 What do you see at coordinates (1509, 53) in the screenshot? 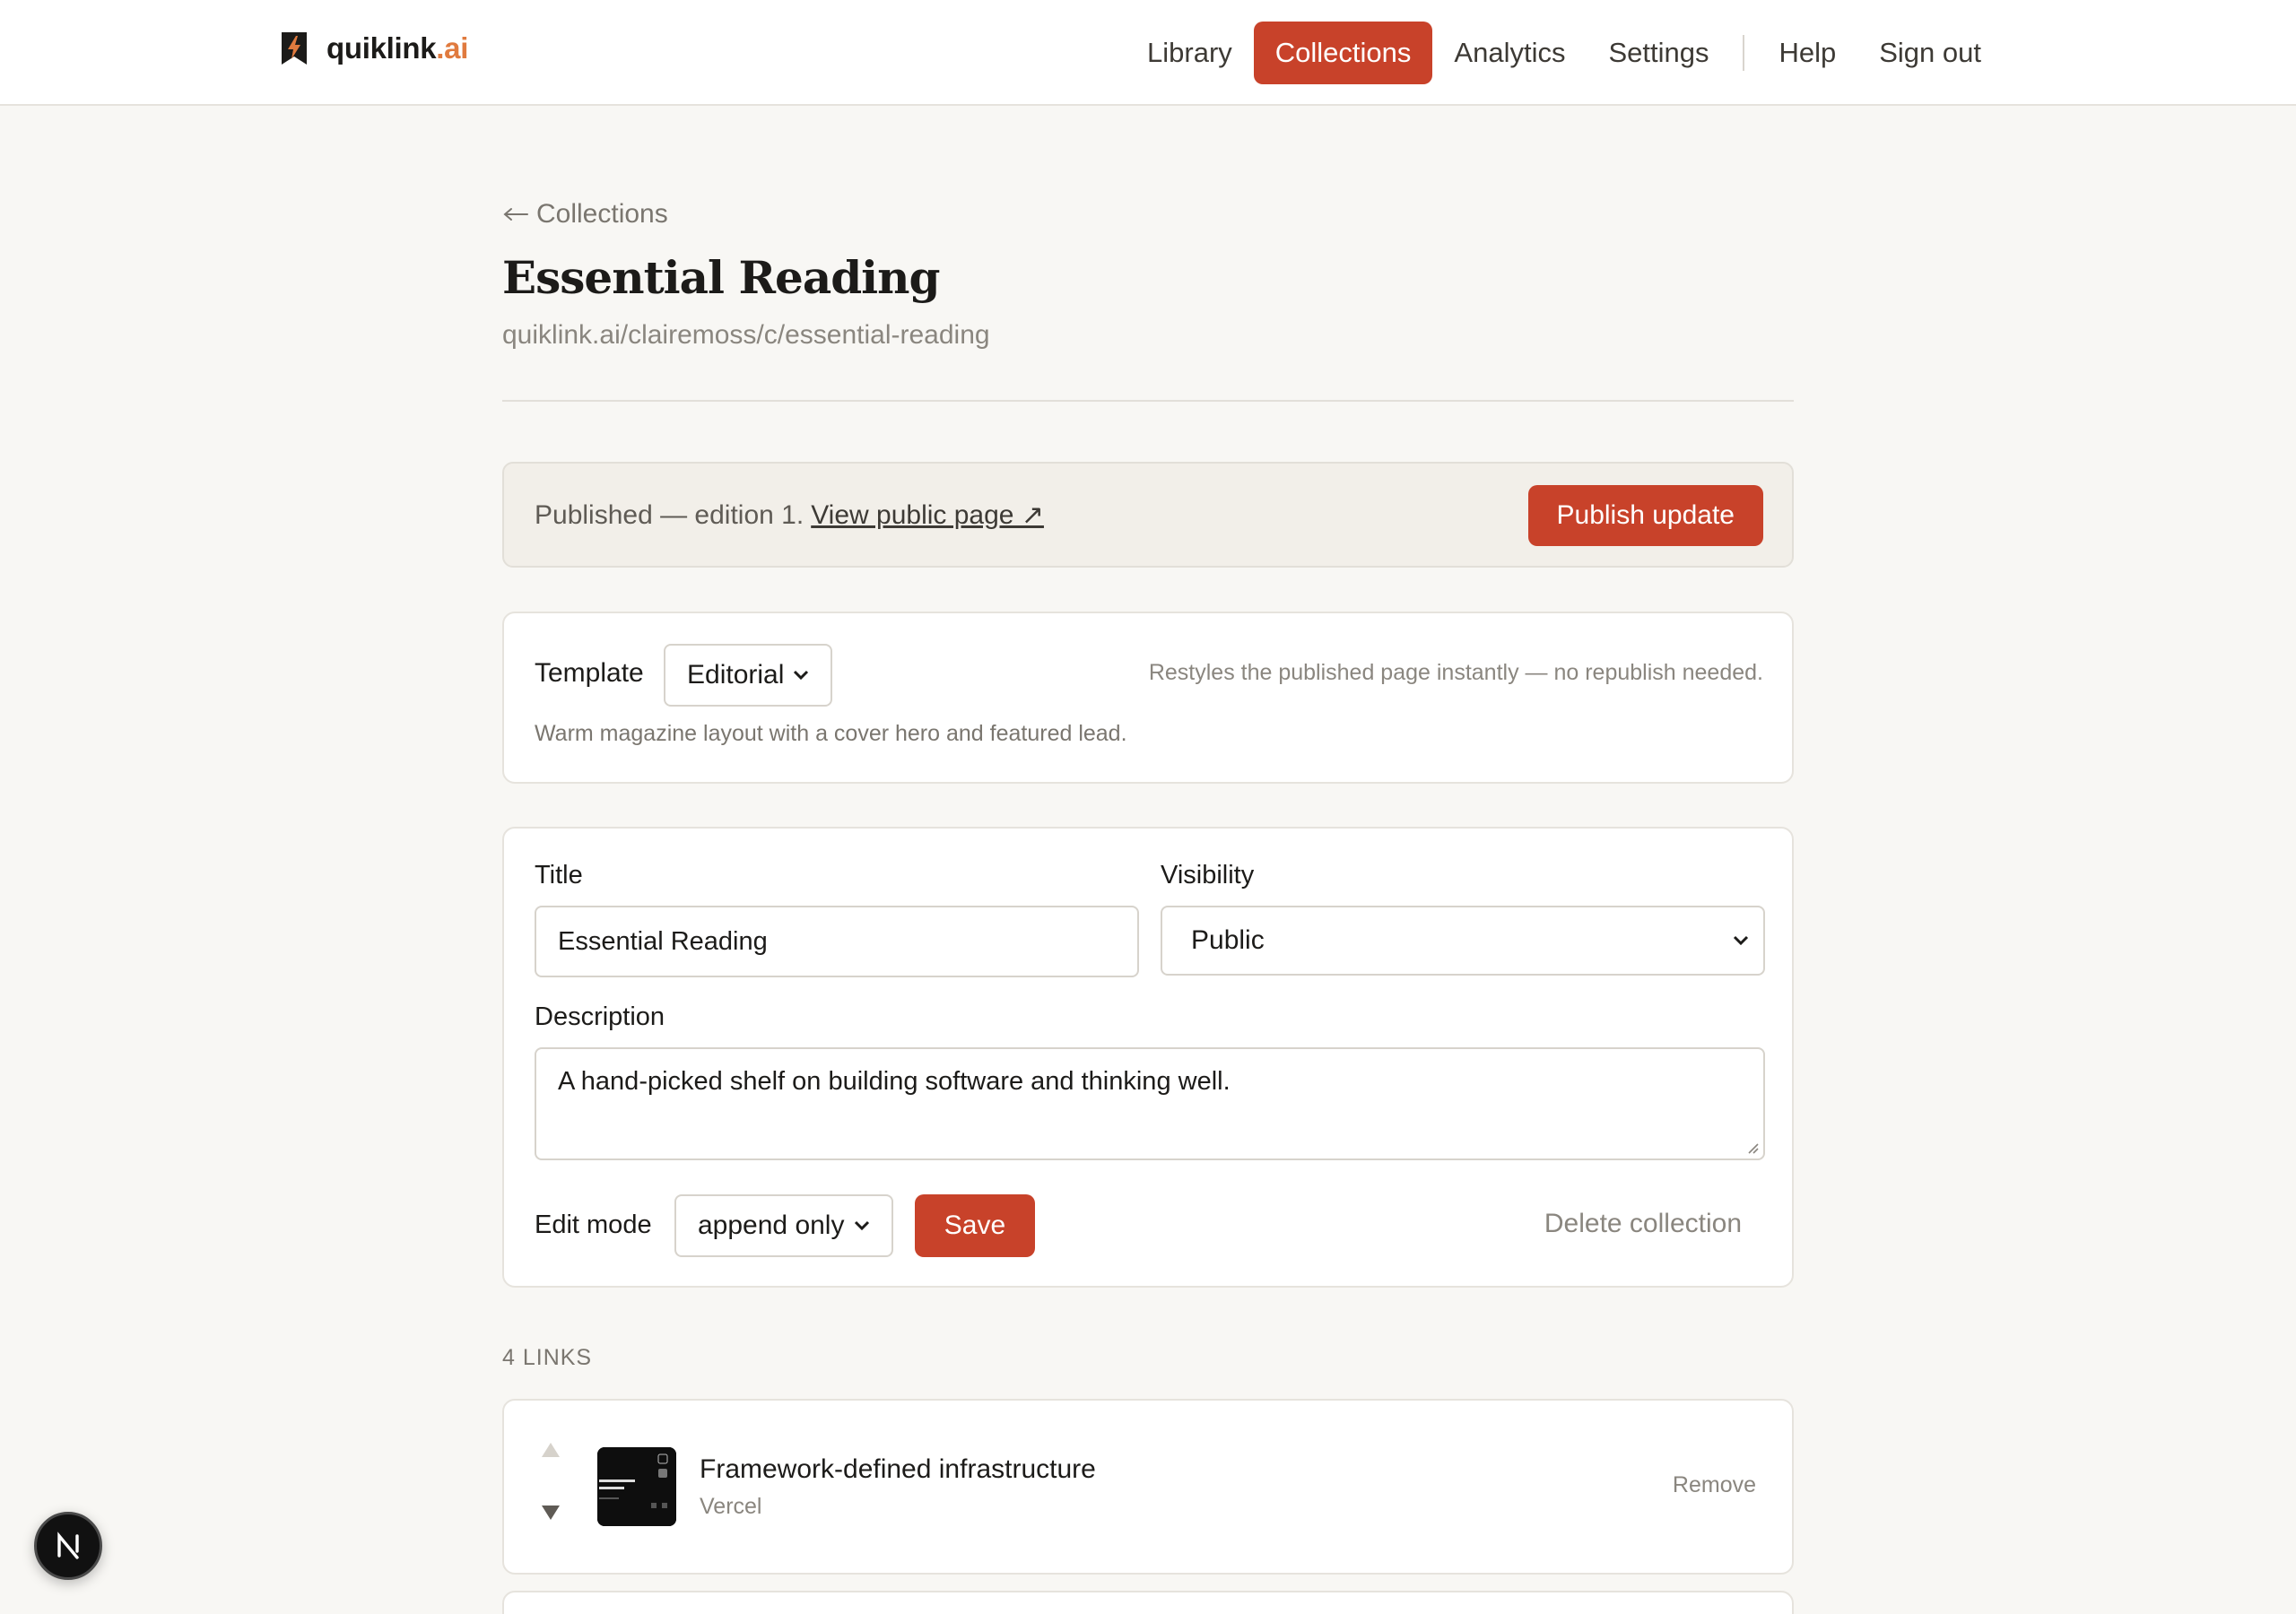
I see `nav-analytics: Analytics` at bounding box center [1509, 53].